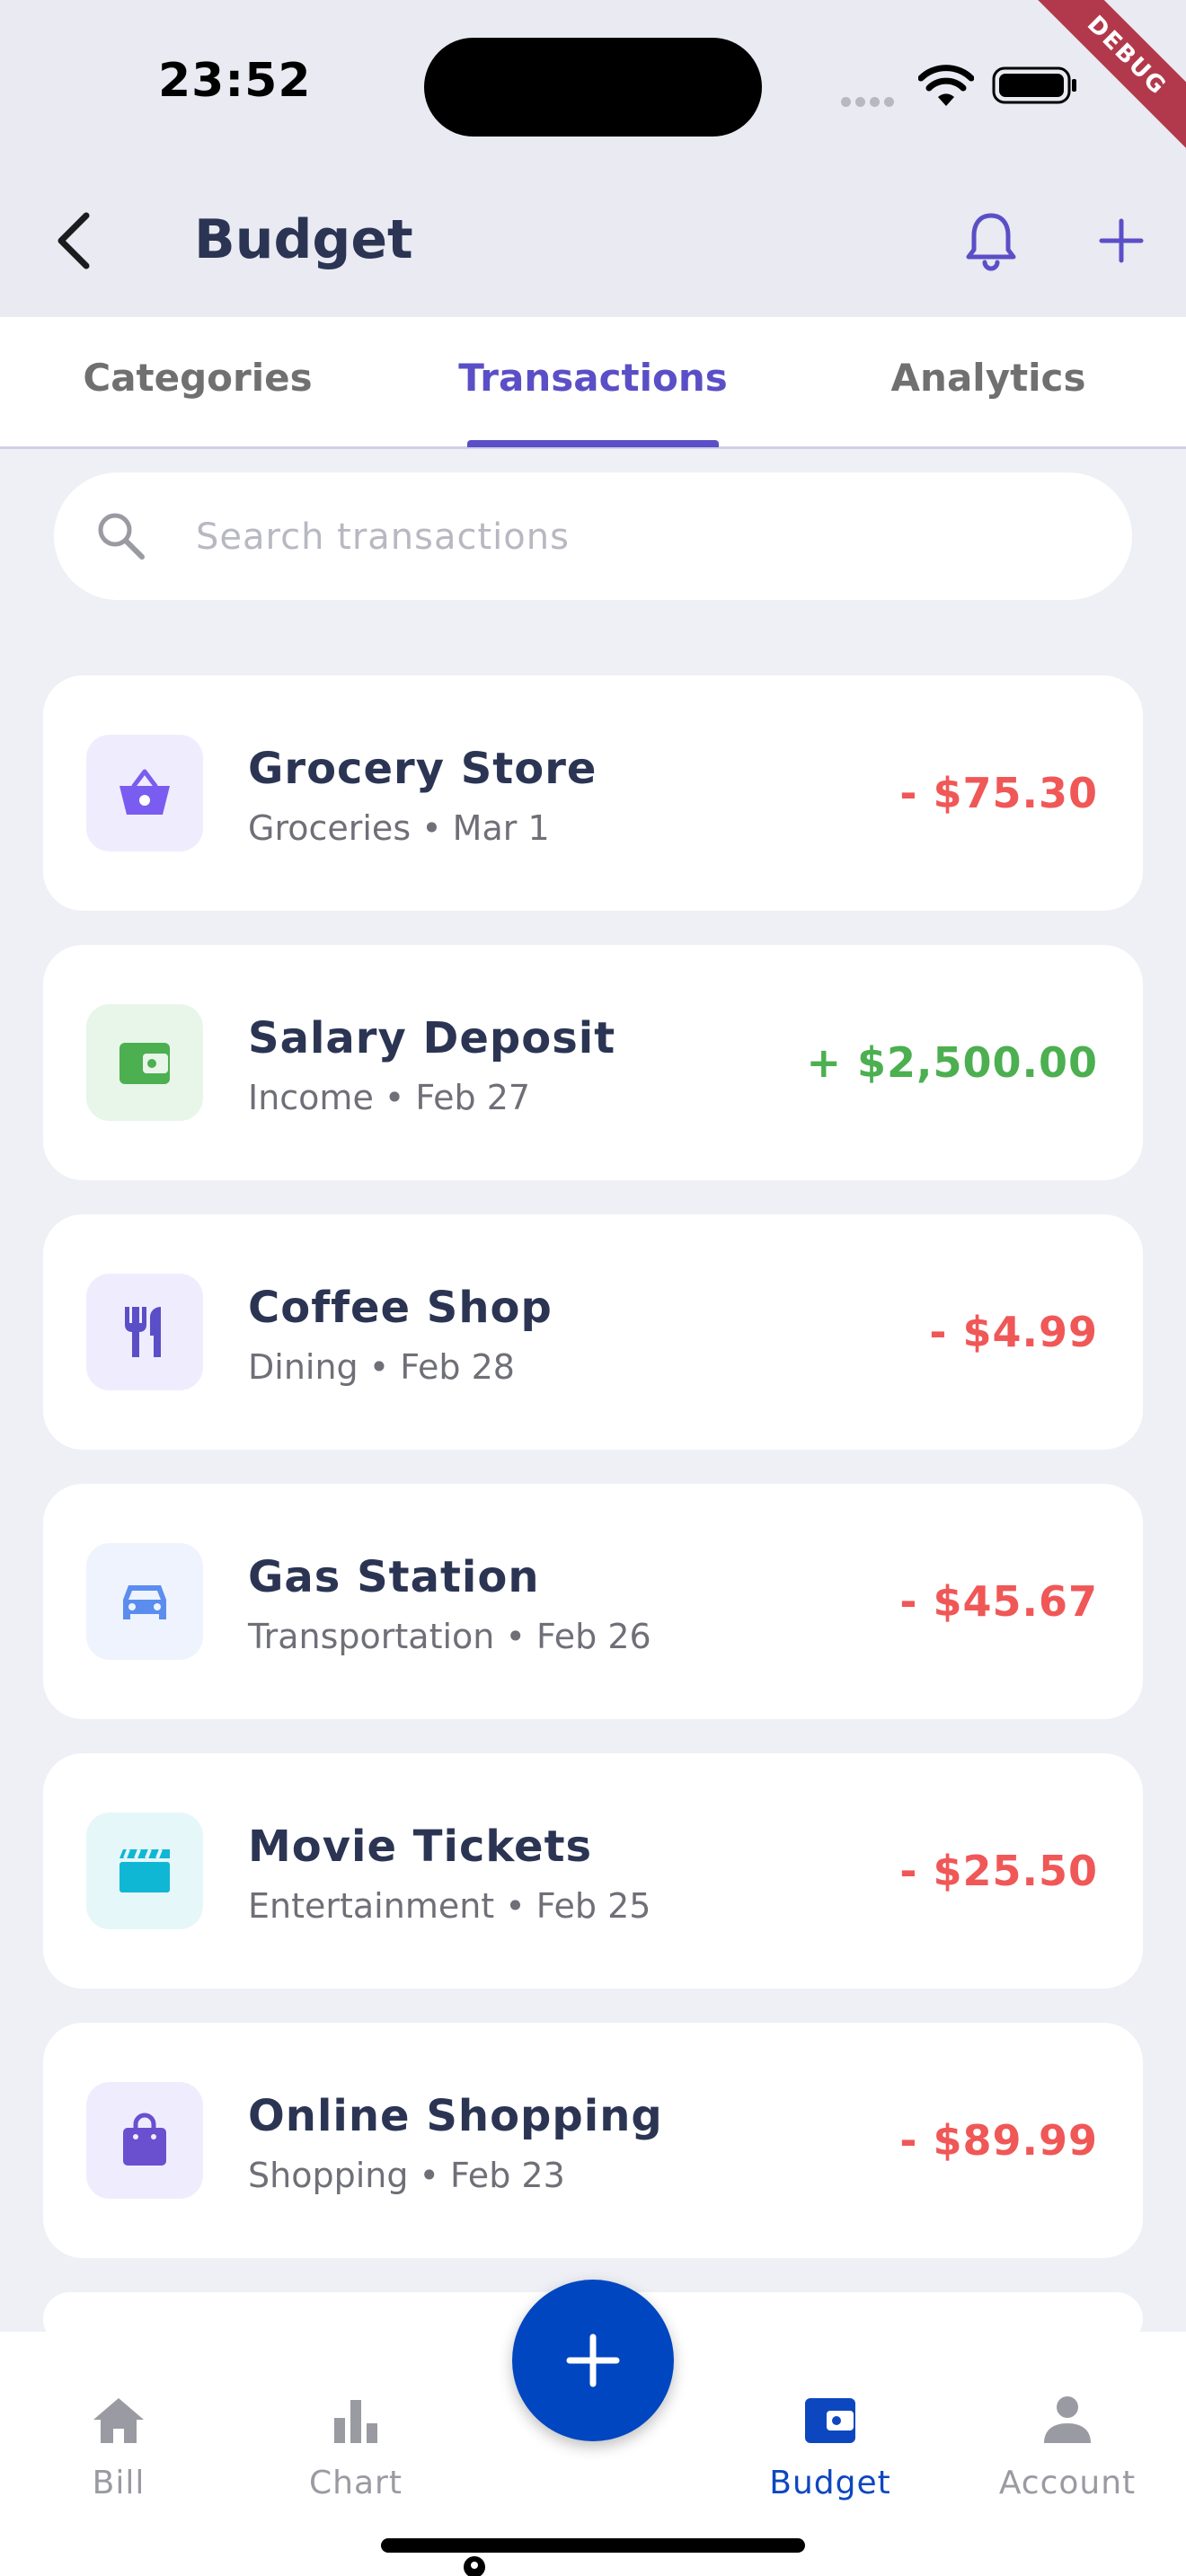 This screenshot has height=2576, width=1186. What do you see at coordinates (593, 443) in the screenshot?
I see `active-tab-indicator` at bounding box center [593, 443].